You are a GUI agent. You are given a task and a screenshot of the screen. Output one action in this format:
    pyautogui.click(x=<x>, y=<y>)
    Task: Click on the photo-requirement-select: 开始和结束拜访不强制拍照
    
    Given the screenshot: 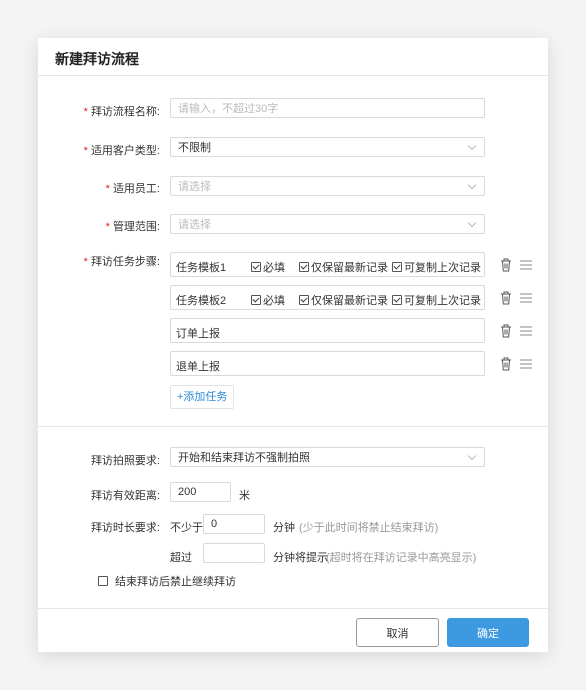 What is the action you would take?
    pyautogui.click(x=327, y=457)
    